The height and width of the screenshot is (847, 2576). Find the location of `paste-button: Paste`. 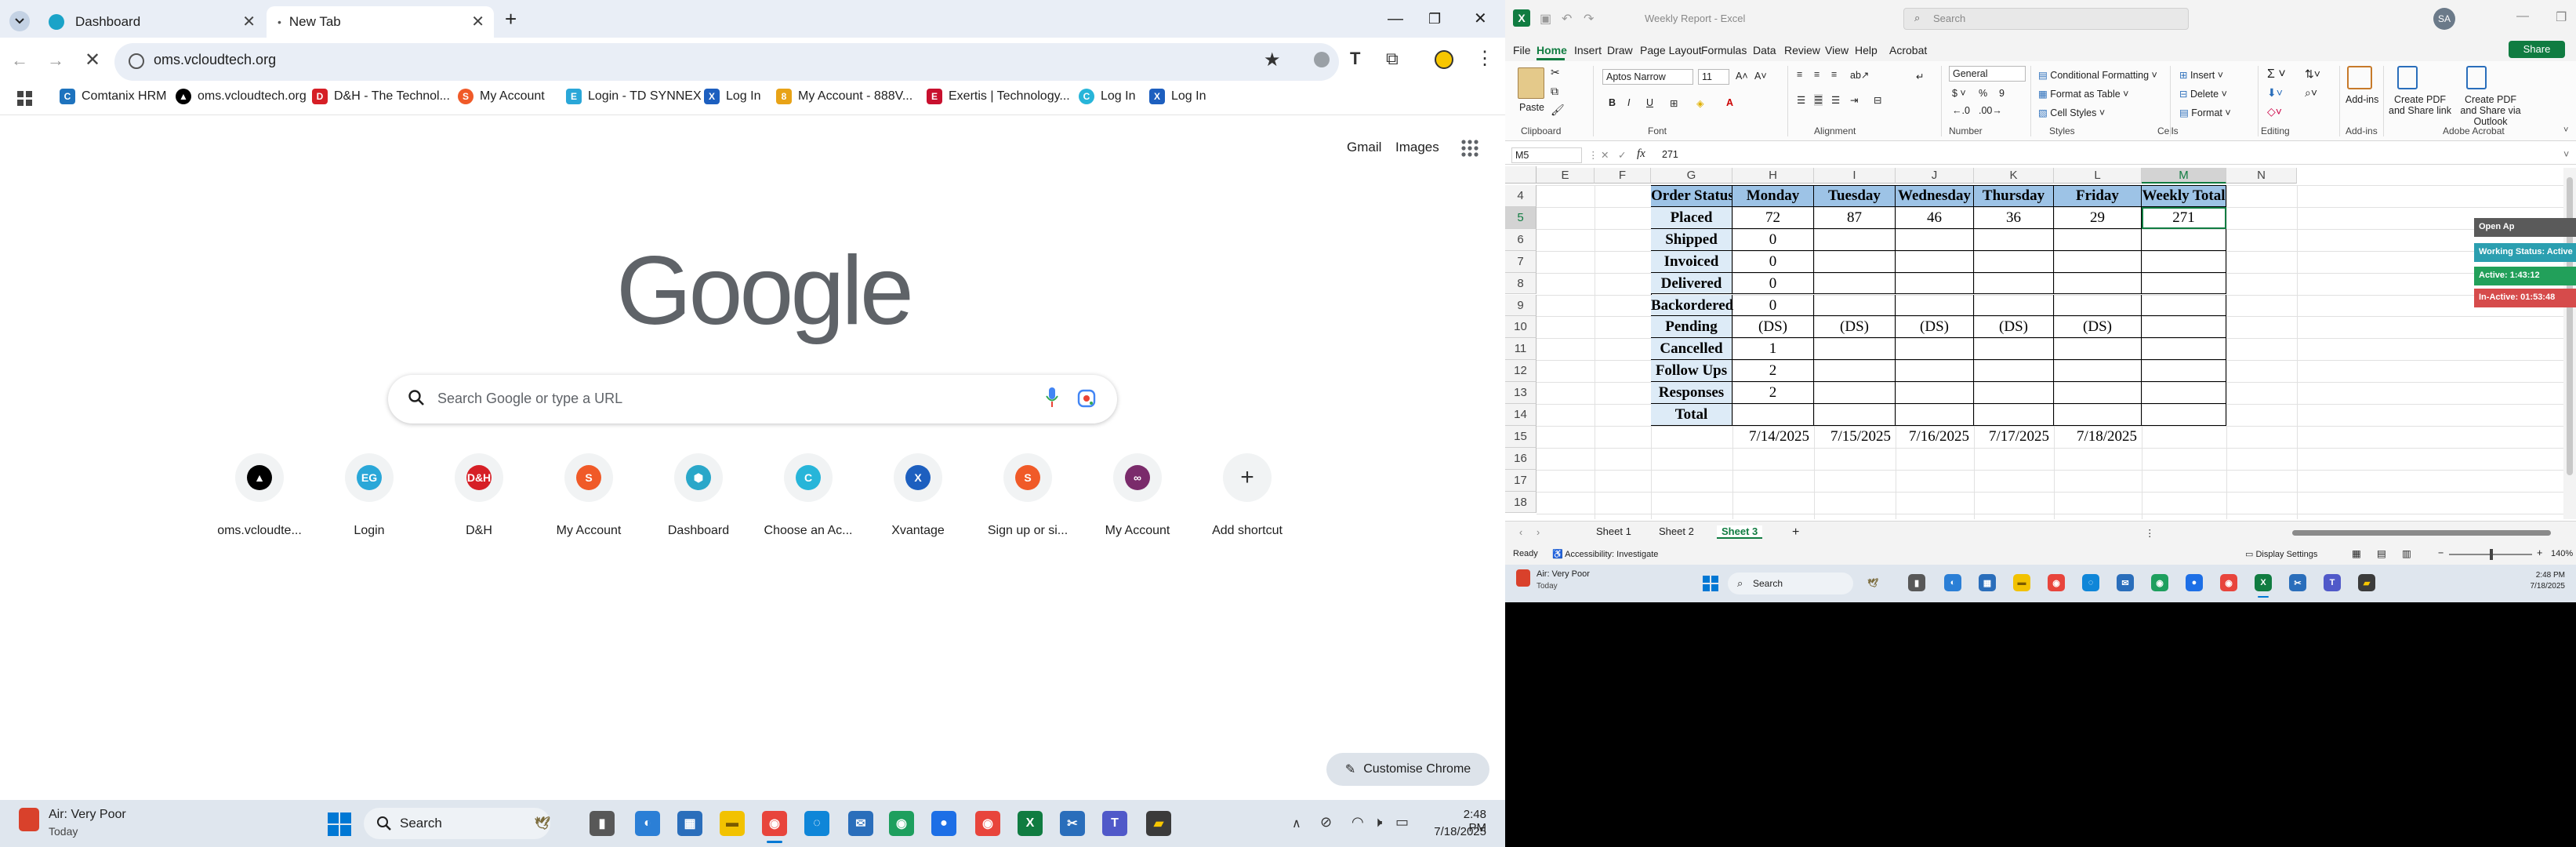

paste-button: Paste is located at coordinates (1531, 107).